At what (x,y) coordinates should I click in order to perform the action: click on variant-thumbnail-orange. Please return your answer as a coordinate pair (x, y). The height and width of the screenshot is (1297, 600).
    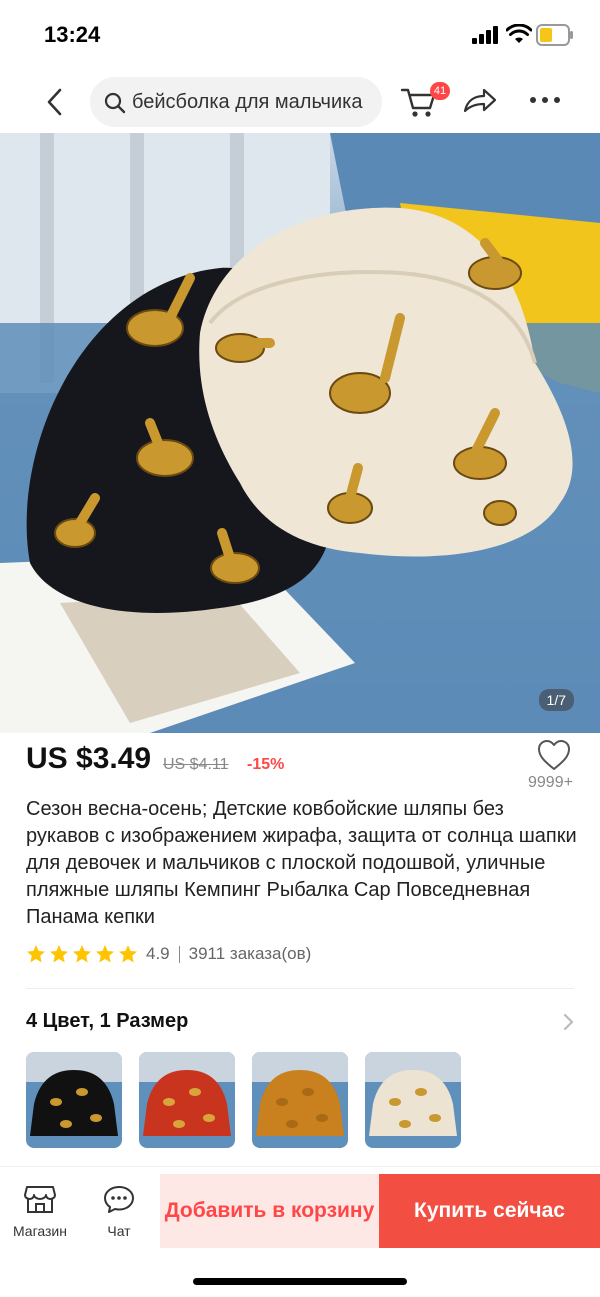
    Looking at the image, I should click on (300, 1100).